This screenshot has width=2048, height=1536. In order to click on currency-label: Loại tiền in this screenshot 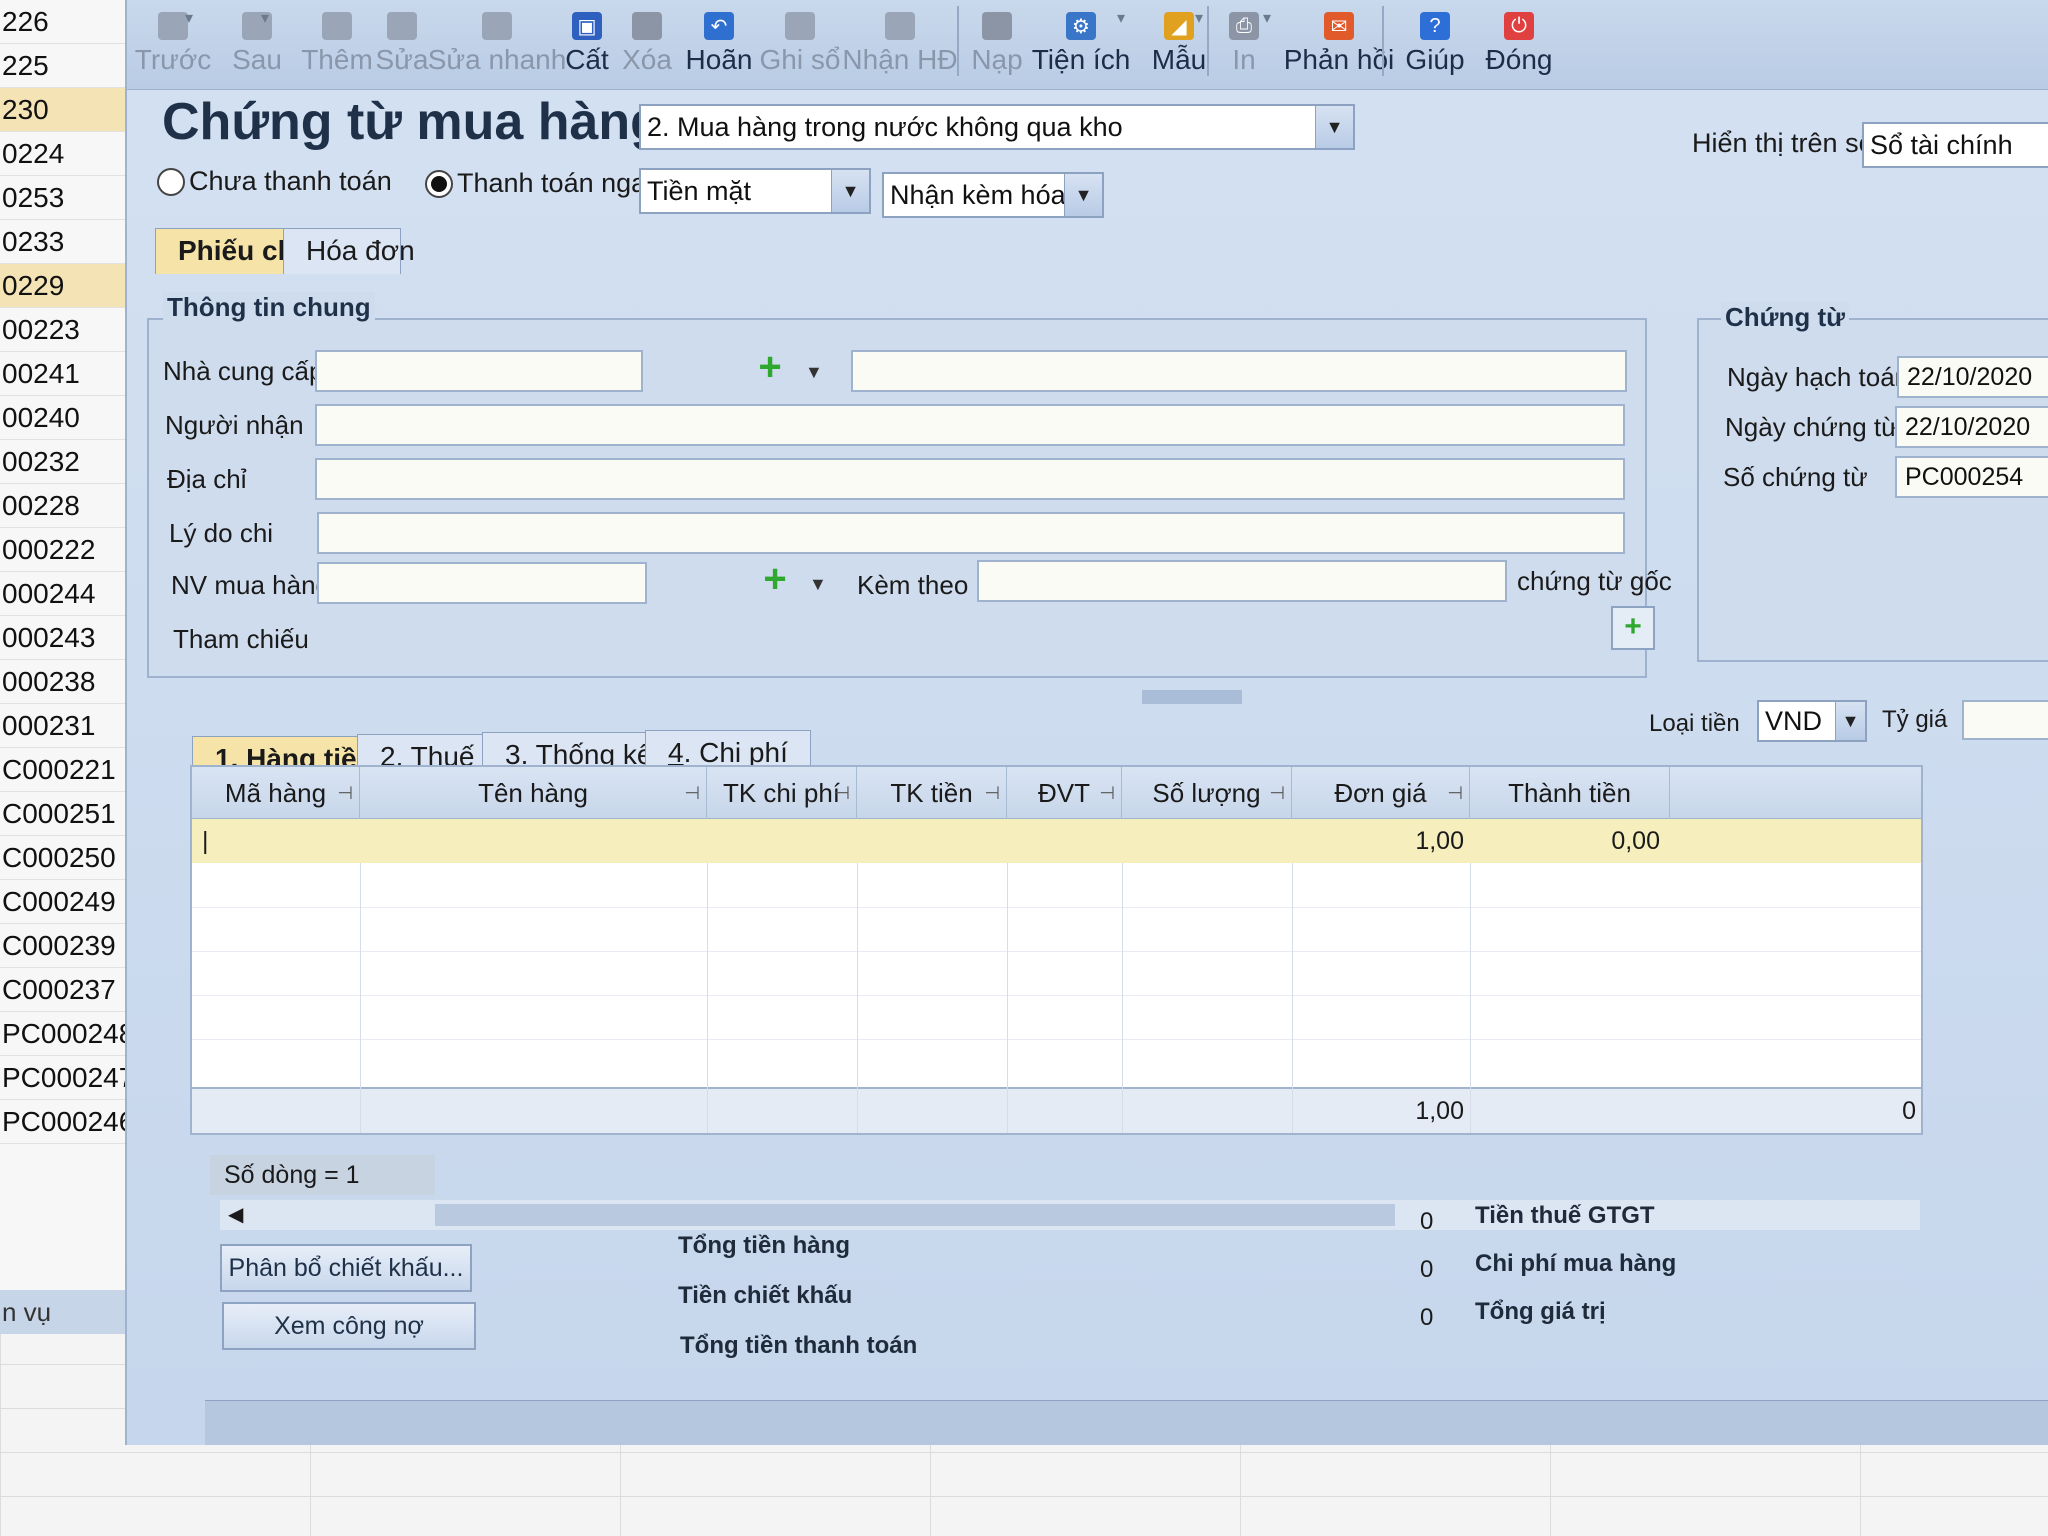, I will do `click(1694, 723)`.